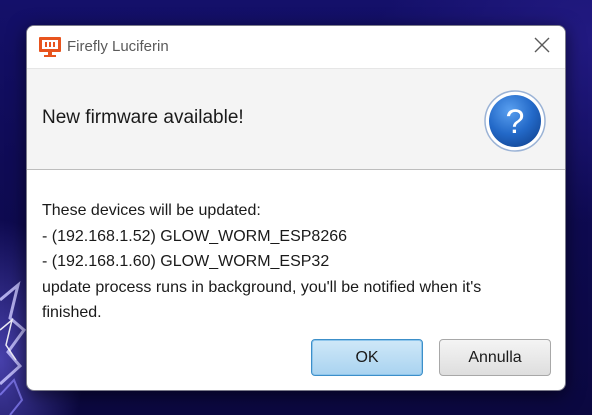 The height and width of the screenshot is (415, 592). I want to click on cancel-button: Annulla, so click(495, 357).